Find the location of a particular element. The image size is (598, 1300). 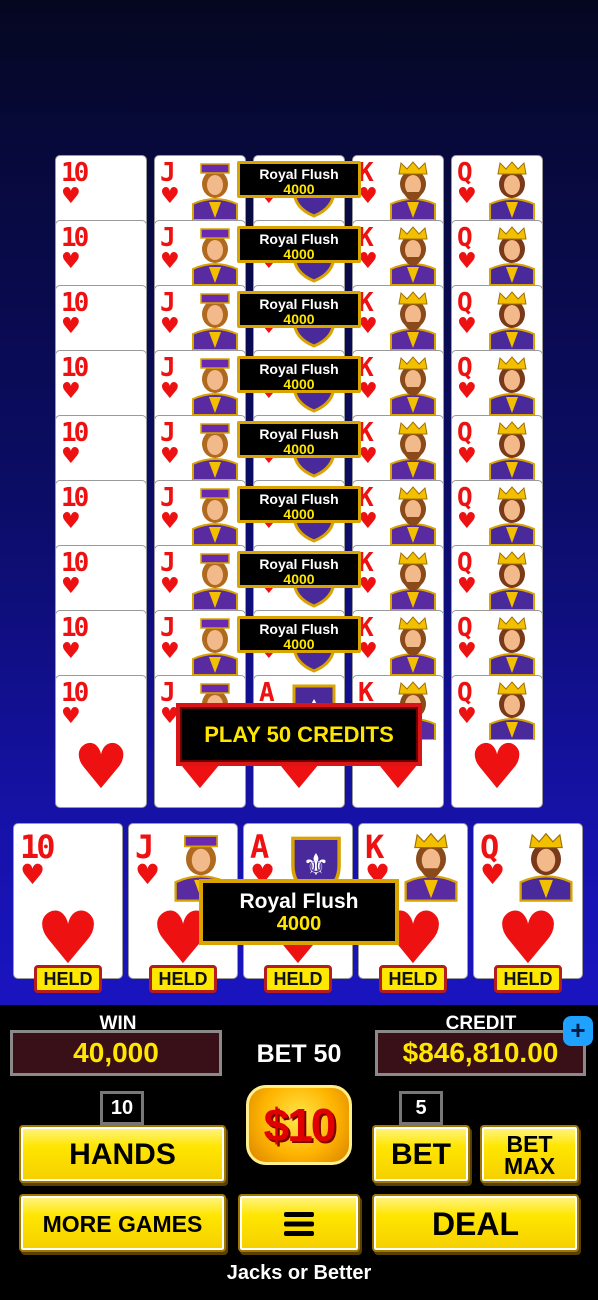

bet-max-line2: MAX is located at coordinates (529, 1166).